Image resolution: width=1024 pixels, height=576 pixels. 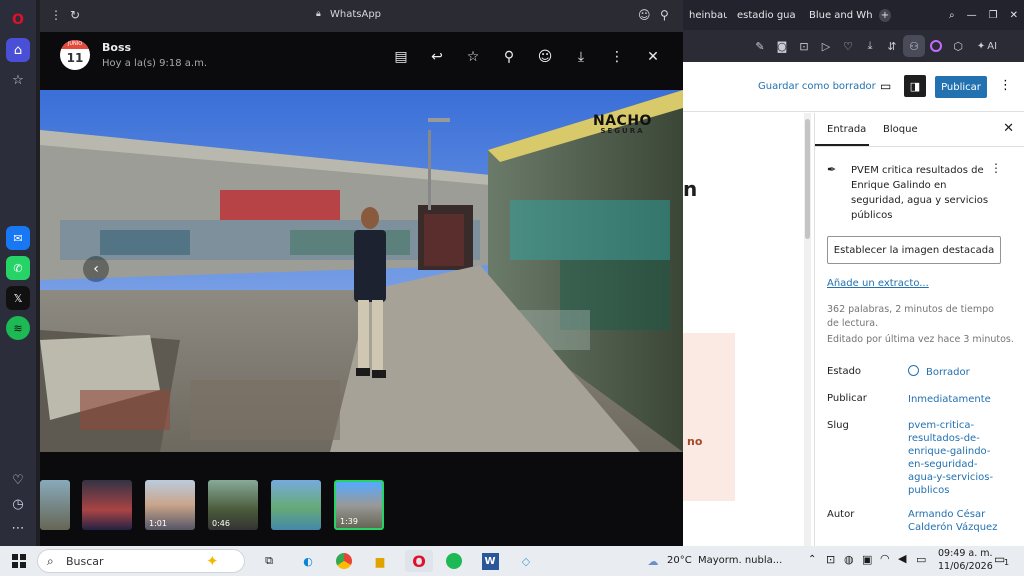 What do you see at coordinates (812, 559) in the screenshot?
I see `tray-overflow-icon: ⌃` at bounding box center [812, 559].